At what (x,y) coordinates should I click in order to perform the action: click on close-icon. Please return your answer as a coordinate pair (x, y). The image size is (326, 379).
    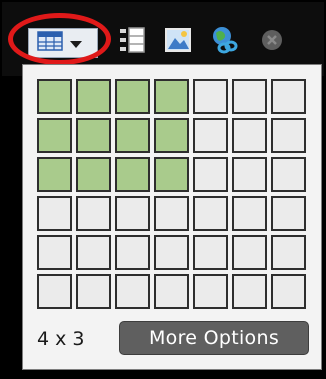
    Looking at the image, I should click on (272, 42).